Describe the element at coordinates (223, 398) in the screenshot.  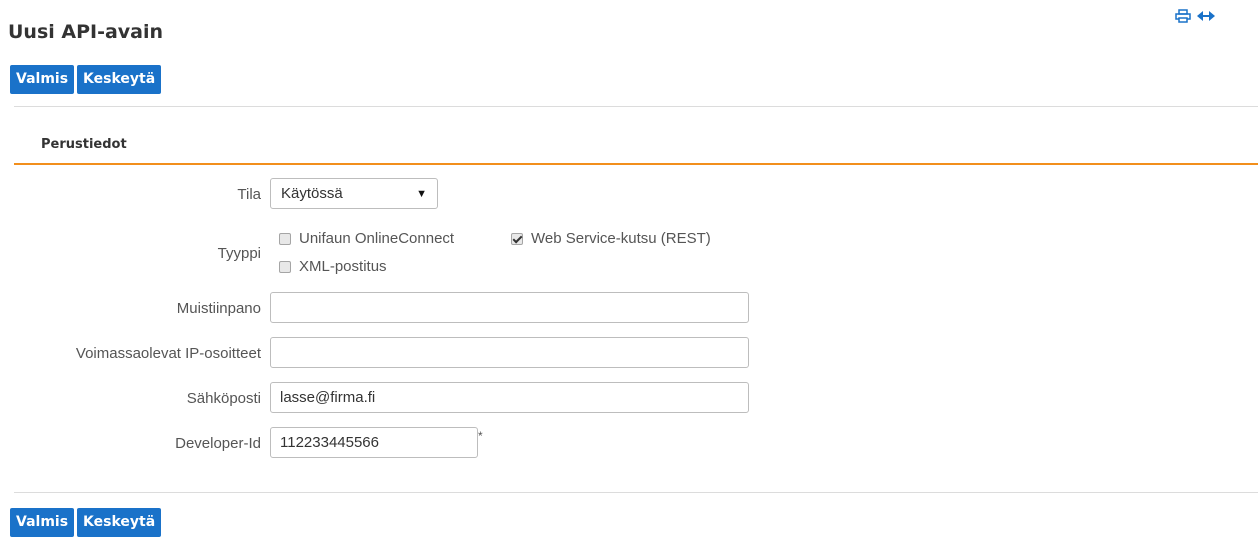
I see `email-label: Sähköposti` at that location.